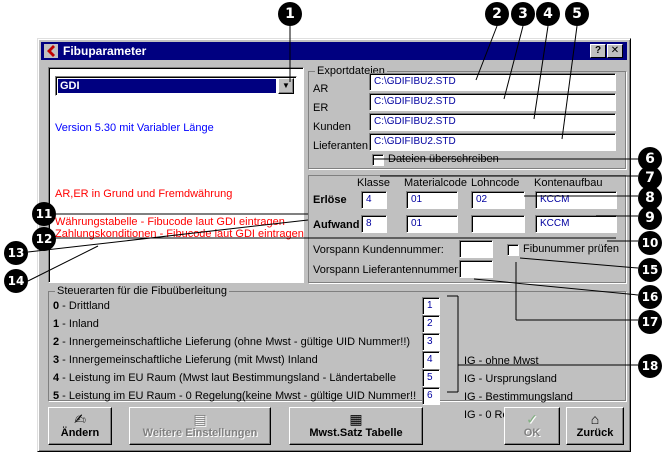  Describe the element at coordinates (497, 14) in the screenshot. I see `callout-2: 2` at that location.